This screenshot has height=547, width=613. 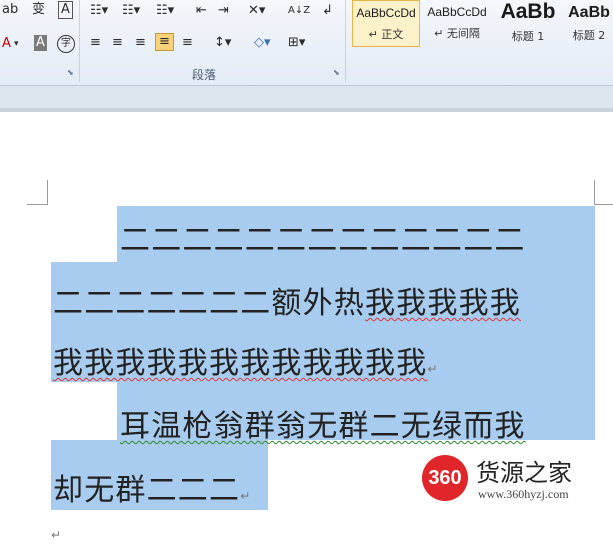 What do you see at coordinates (187, 43) in the screenshot?
I see `distributed-button: ≡` at bounding box center [187, 43].